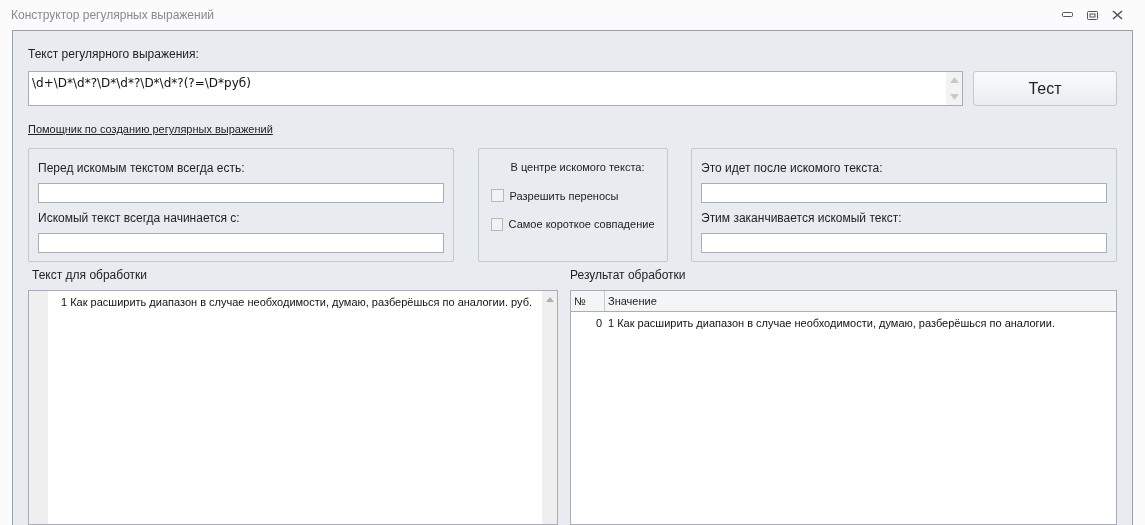 The width and height of the screenshot is (1145, 525). Describe the element at coordinates (1117, 15) in the screenshot. I see `close-icon` at that location.